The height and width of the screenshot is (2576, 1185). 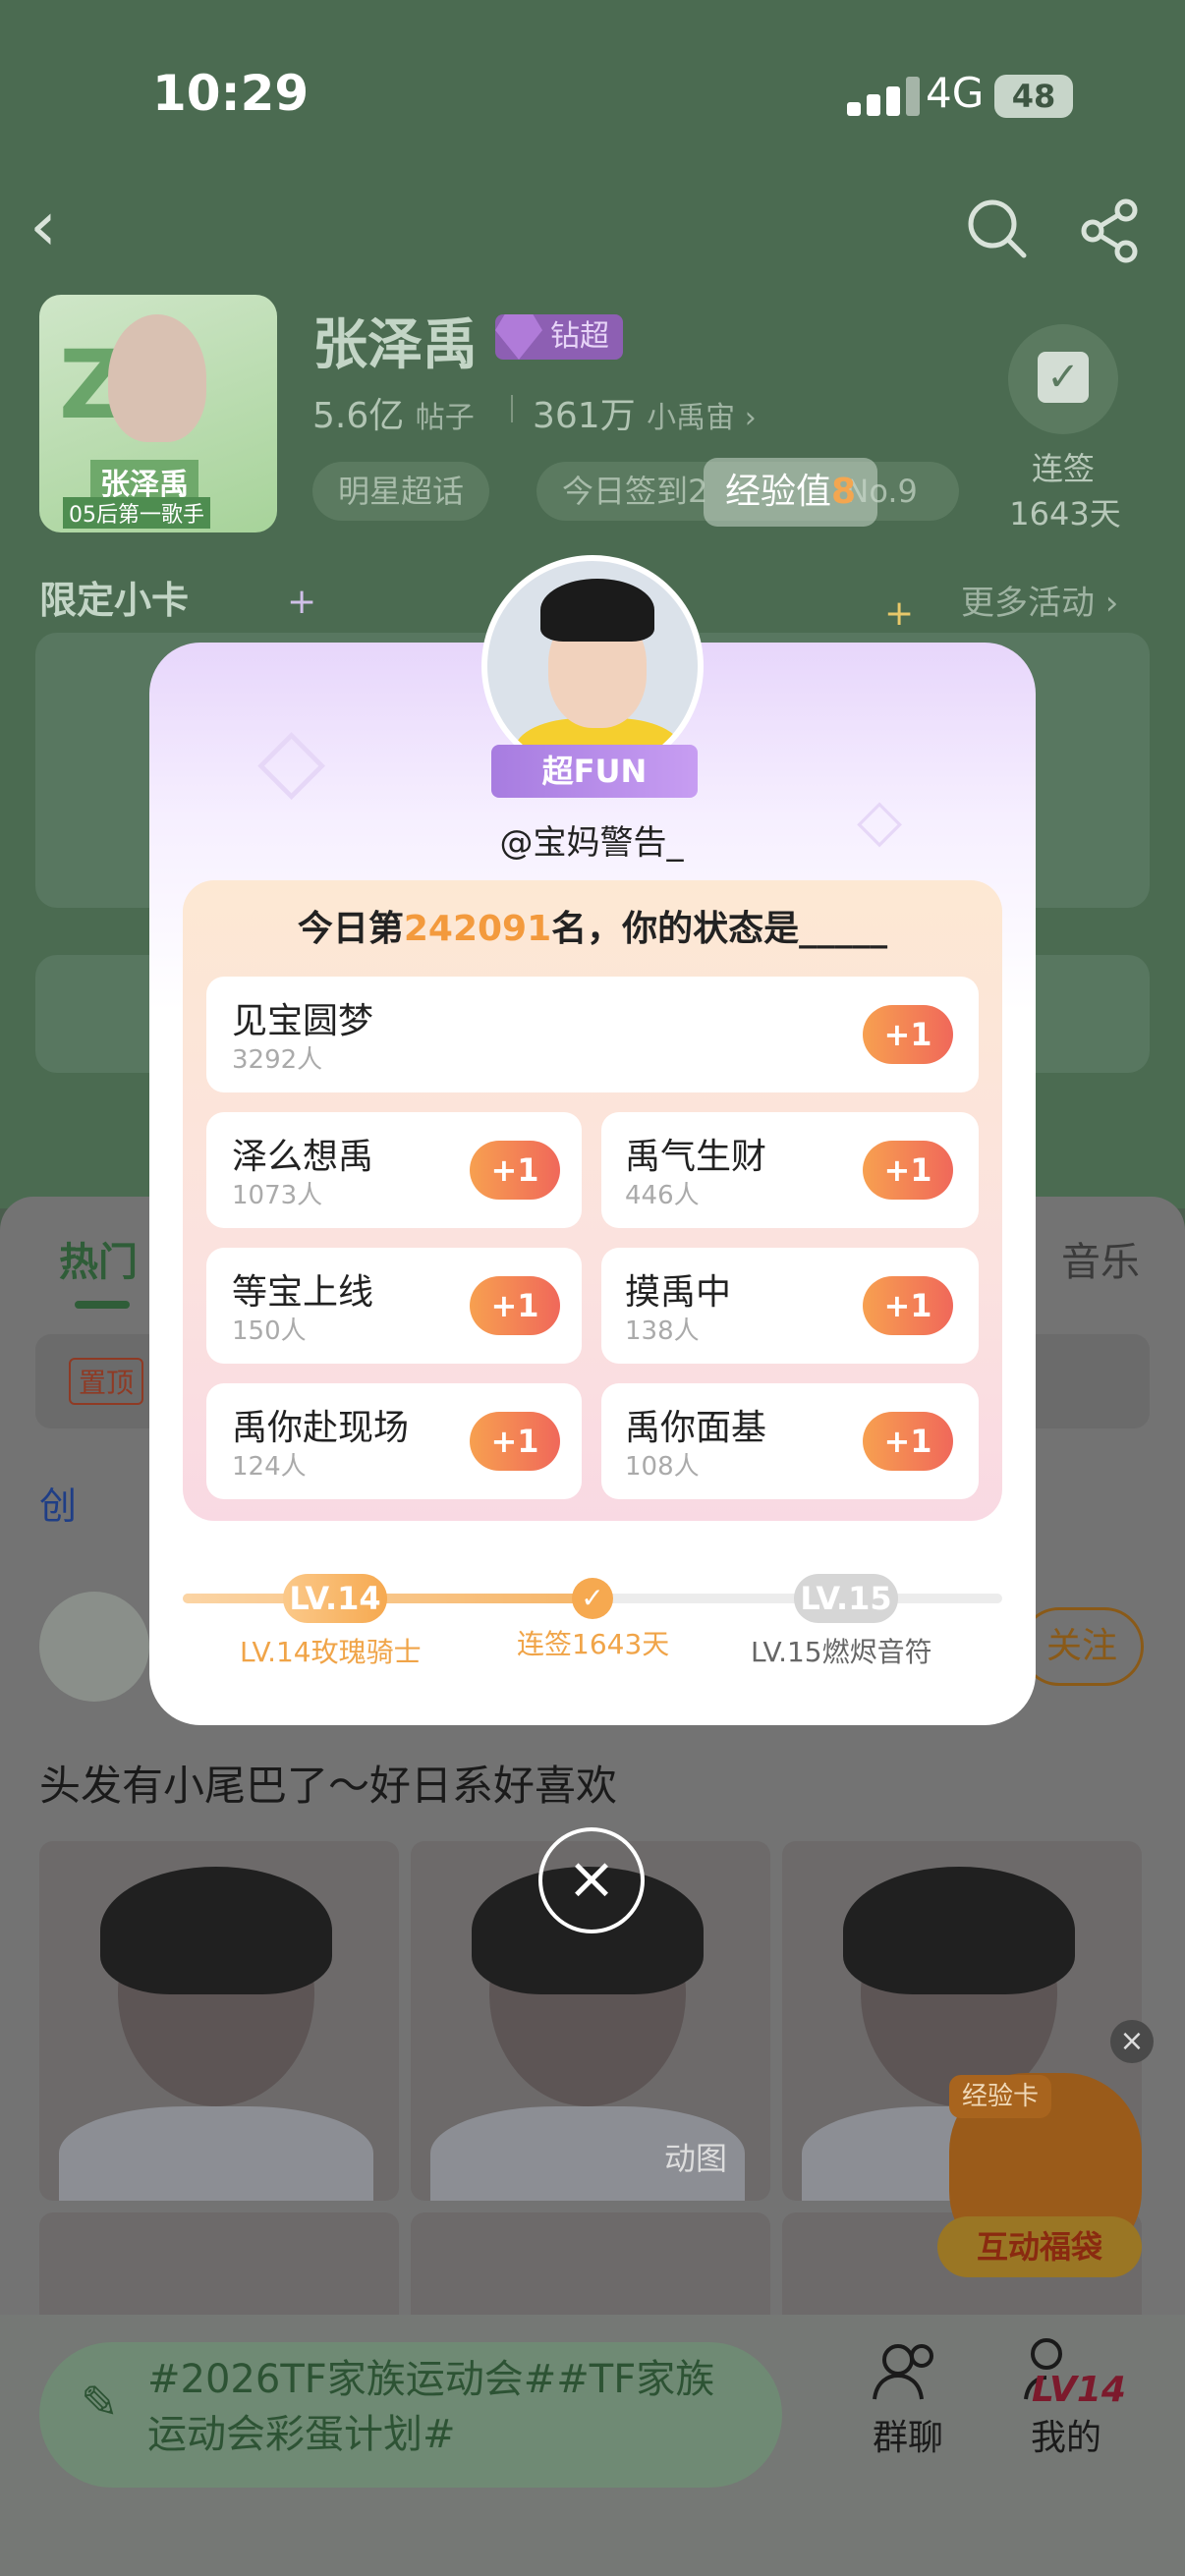 I want to click on avatar, so click(x=94, y=1647).